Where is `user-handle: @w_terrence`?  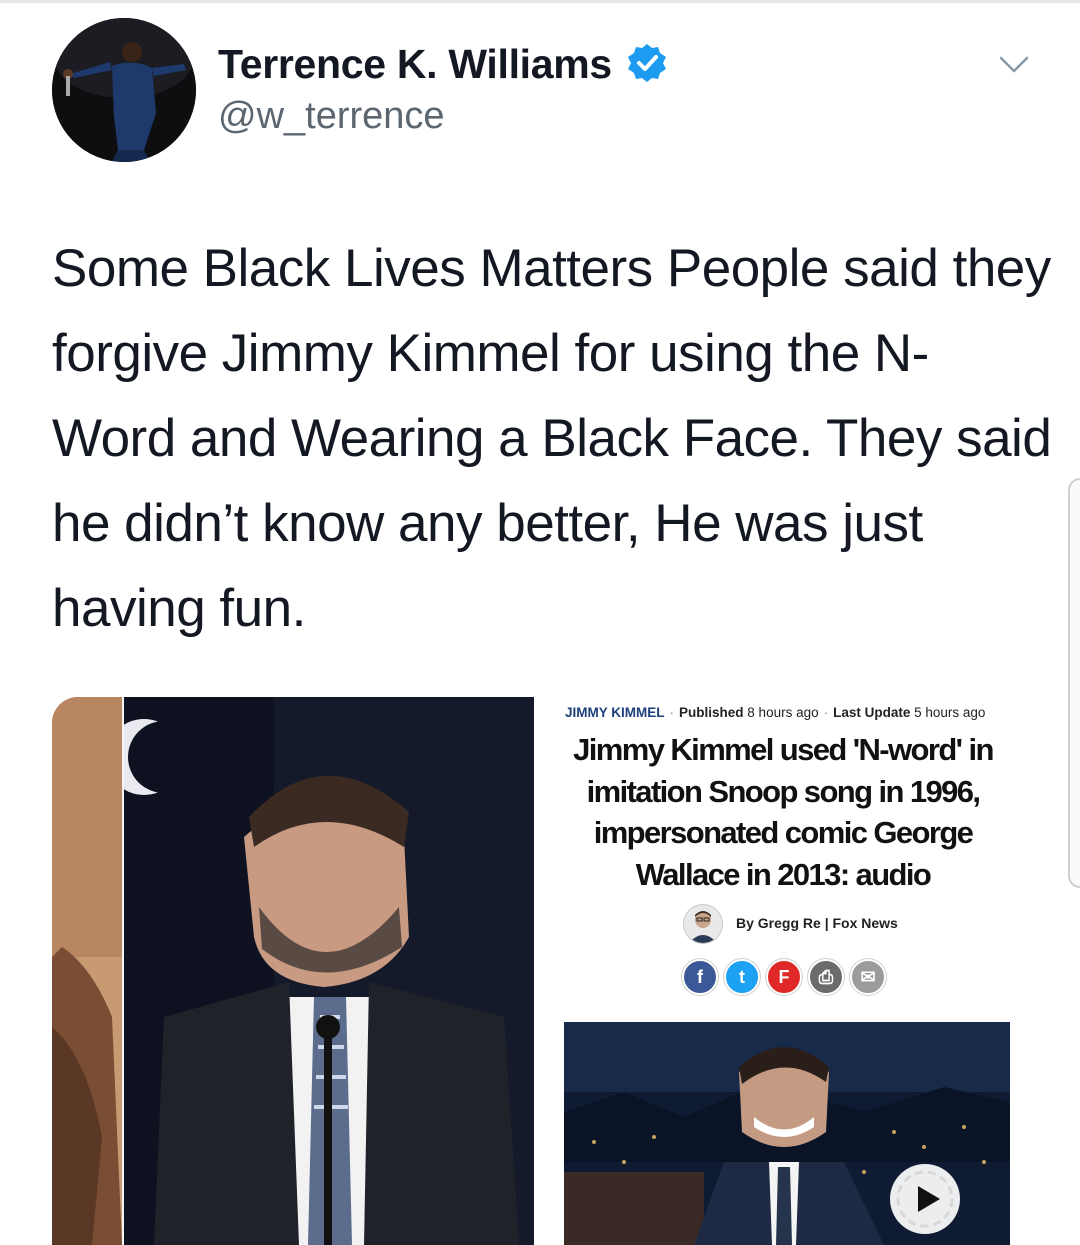 user-handle: @w_terrence is located at coordinates (331, 116).